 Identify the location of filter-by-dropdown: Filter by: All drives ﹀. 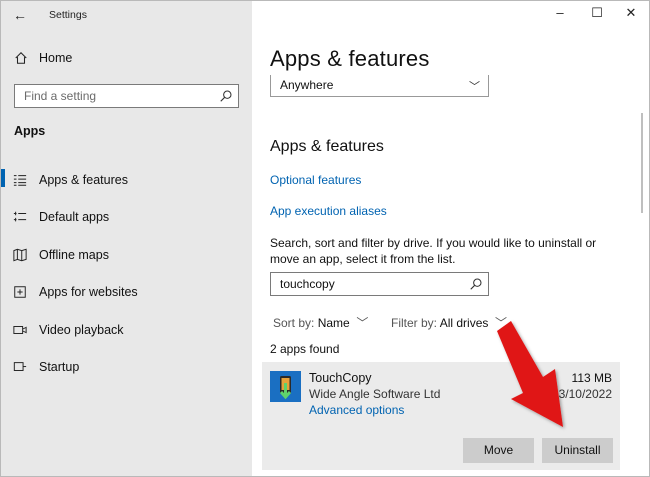
(449, 322).